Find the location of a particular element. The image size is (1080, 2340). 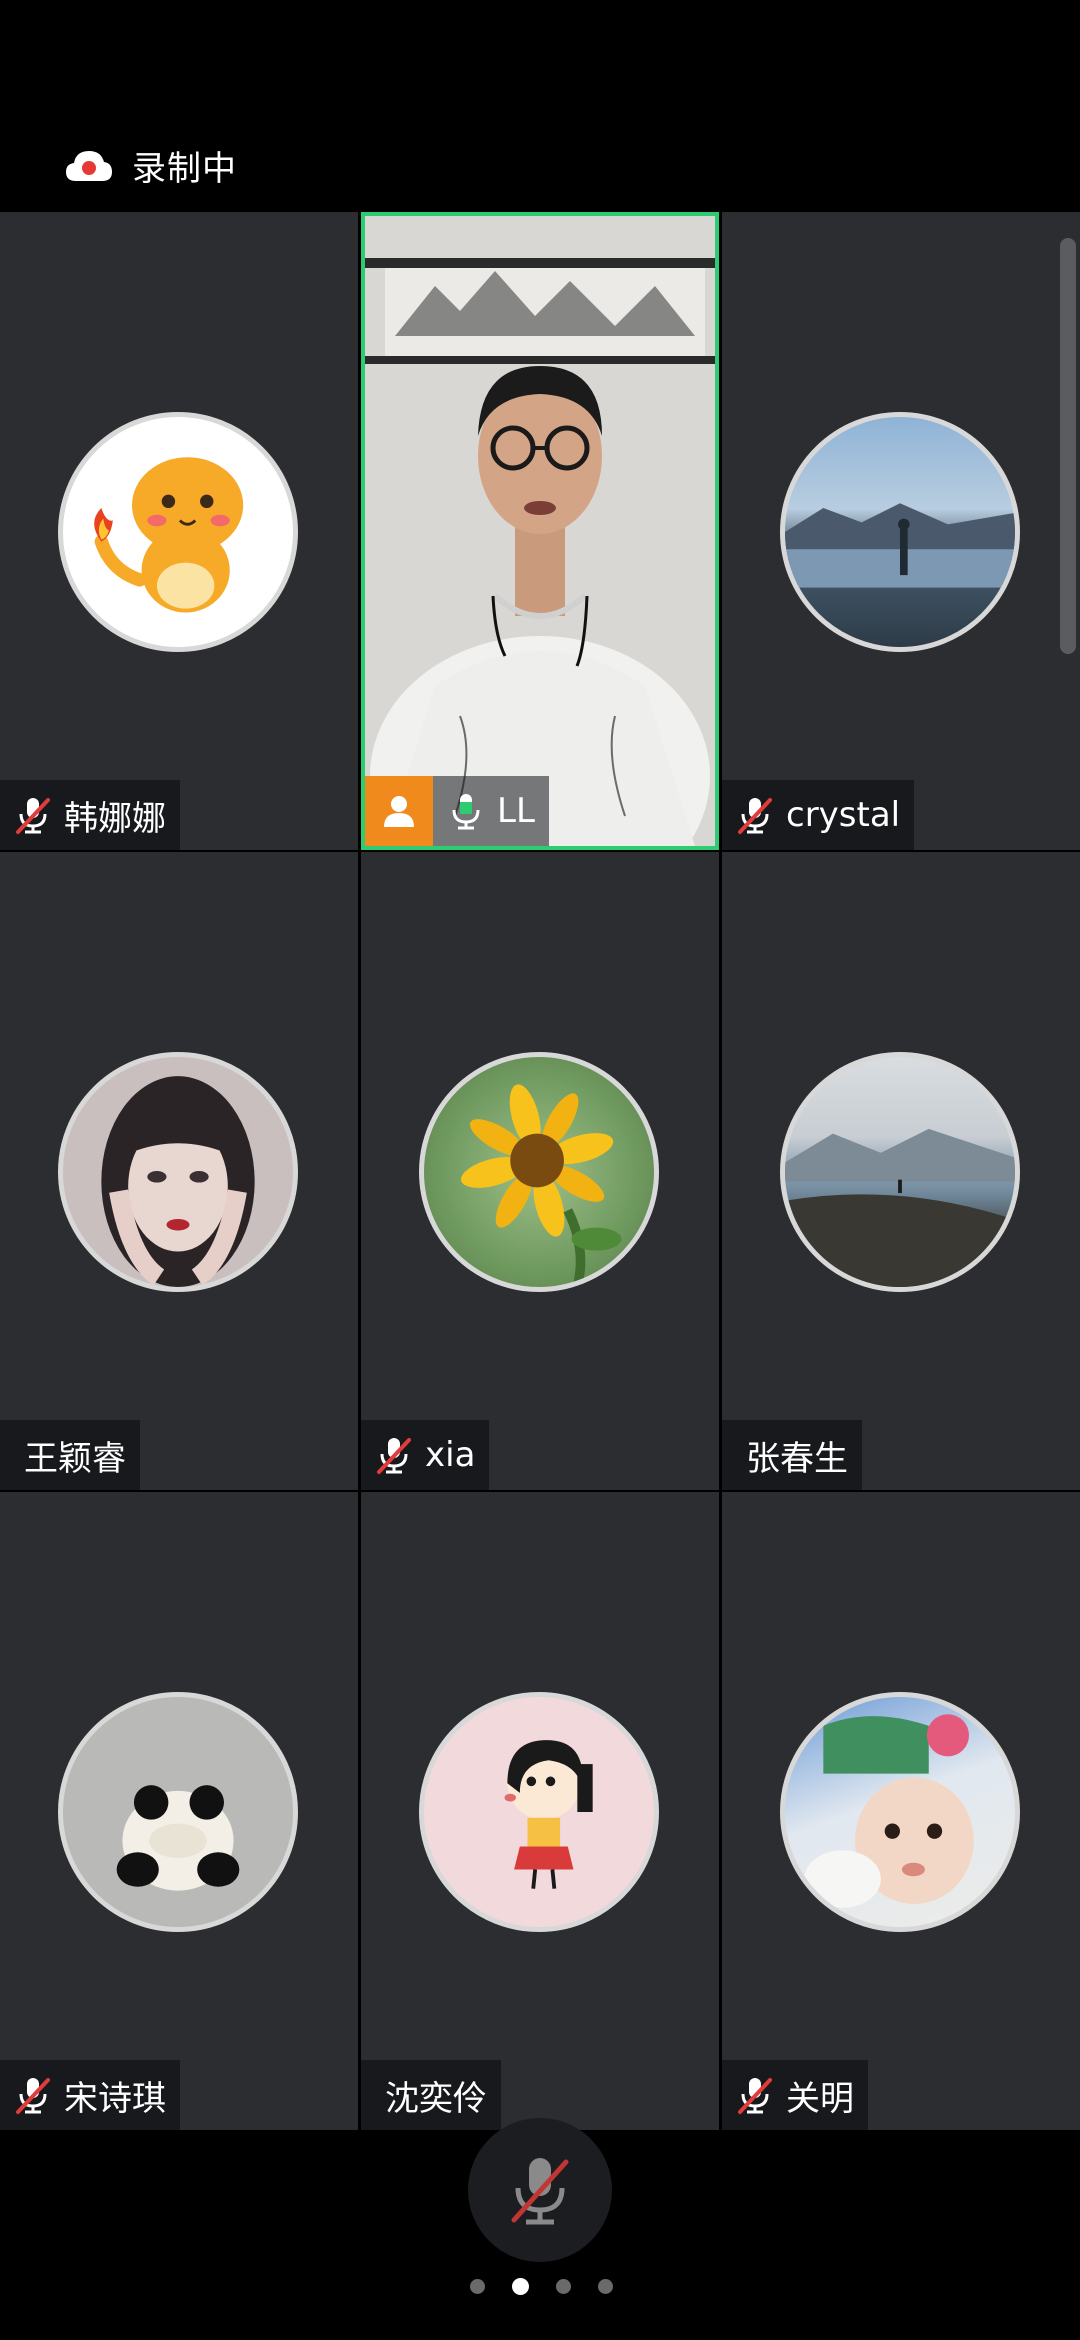

sunflower-avatar is located at coordinates (539, 1172).